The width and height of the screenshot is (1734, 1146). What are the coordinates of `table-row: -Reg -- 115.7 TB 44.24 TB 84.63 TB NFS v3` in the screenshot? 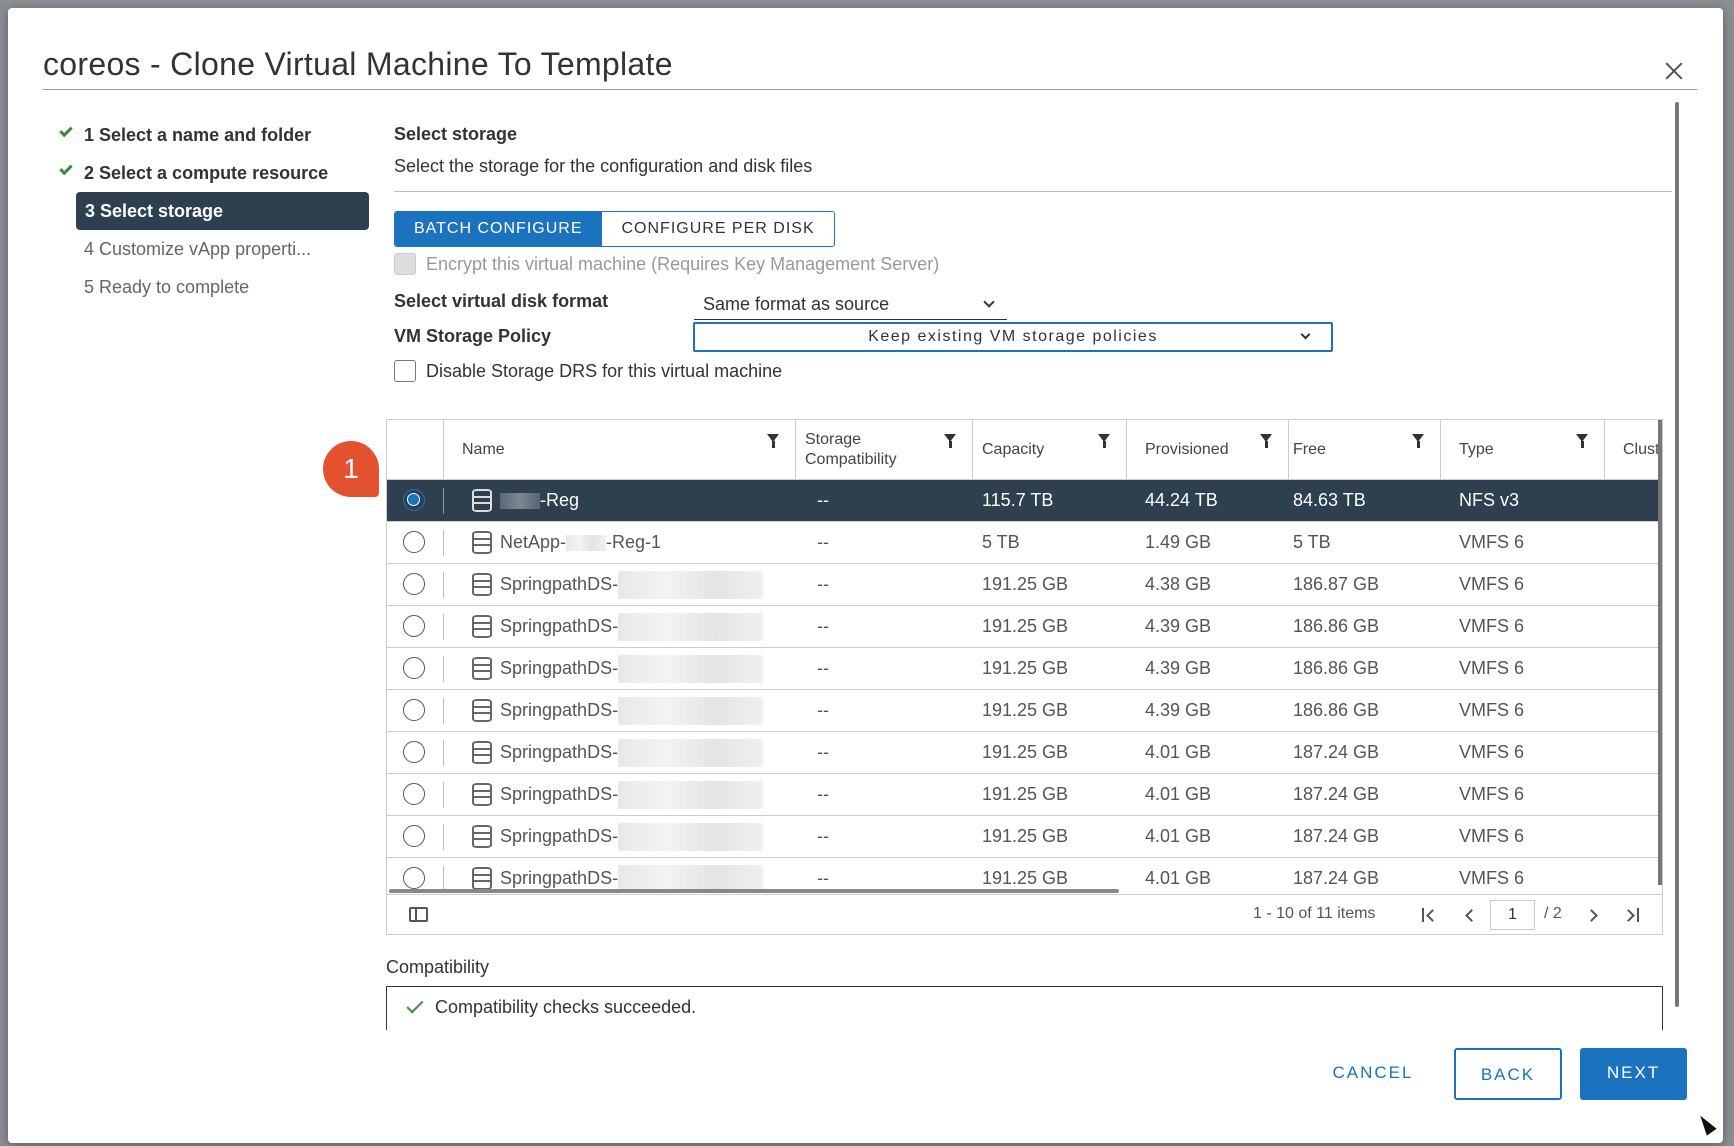 It's located at (1024, 501).